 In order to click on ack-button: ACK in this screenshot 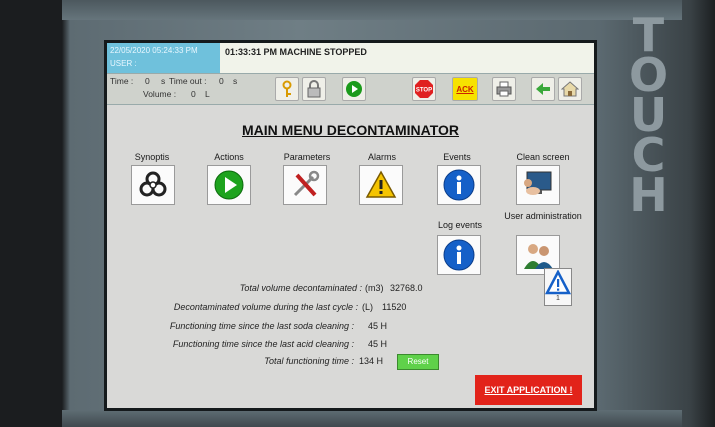, I will do `click(465, 89)`.